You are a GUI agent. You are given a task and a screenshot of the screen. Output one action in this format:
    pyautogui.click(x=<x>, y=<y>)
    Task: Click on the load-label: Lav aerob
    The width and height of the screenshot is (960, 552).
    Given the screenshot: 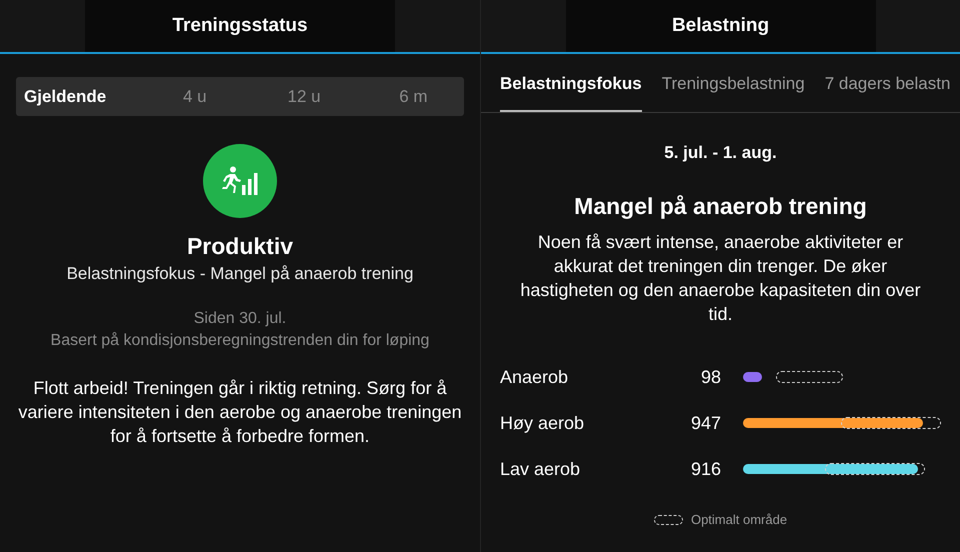 What is the action you would take?
    pyautogui.click(x=541, y=469)
    